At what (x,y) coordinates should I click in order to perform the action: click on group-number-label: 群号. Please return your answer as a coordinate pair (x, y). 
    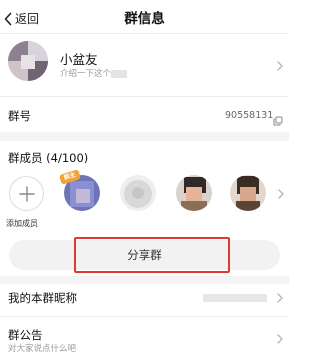
    Looking at the image, I should click on (19, 116).